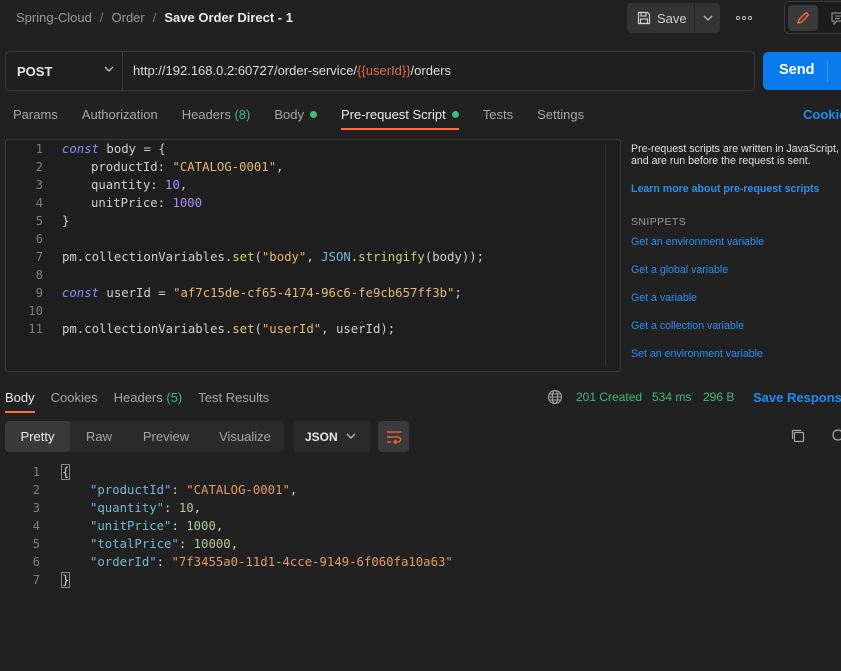  I want to click on method-select: POST, so click(64, 71).